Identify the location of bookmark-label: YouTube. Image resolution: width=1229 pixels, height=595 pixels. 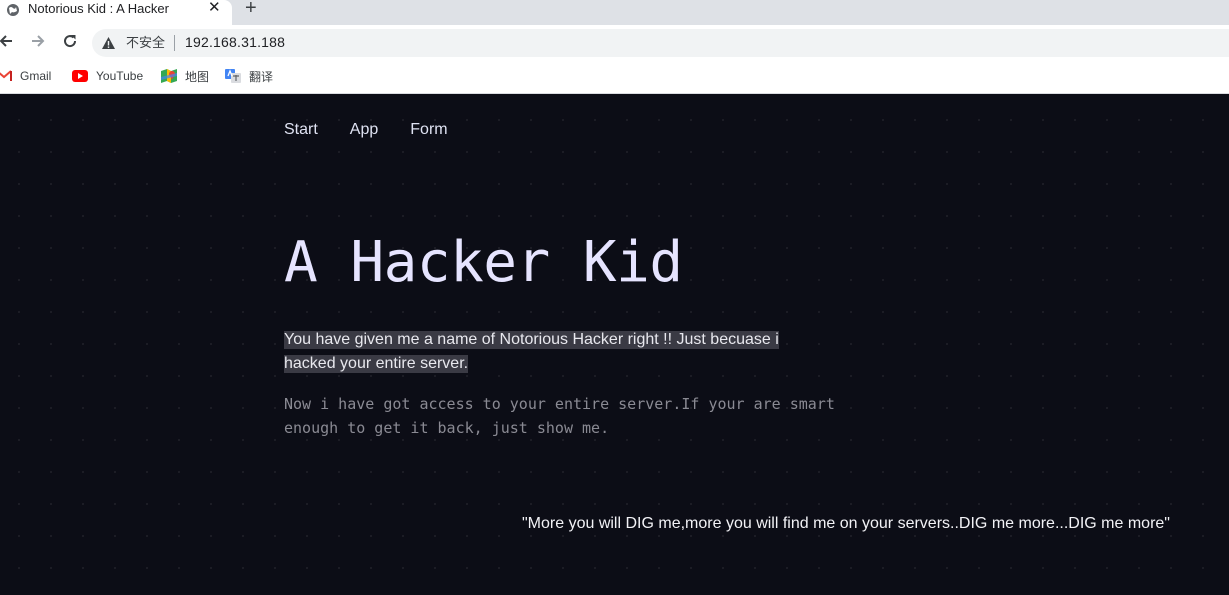
(120, 76).